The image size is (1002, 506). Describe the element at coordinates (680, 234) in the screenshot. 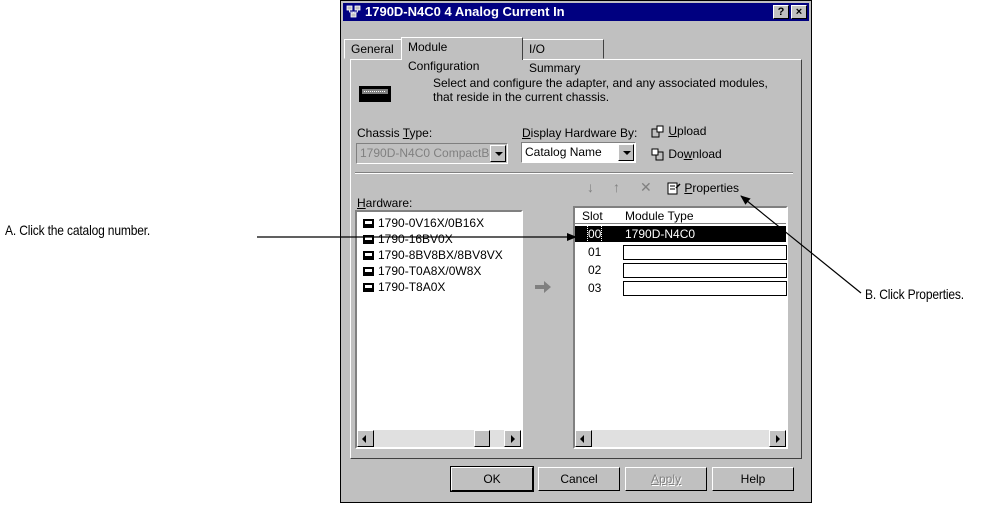

I see `table-row: 00 1790D-N4C0` at that location.